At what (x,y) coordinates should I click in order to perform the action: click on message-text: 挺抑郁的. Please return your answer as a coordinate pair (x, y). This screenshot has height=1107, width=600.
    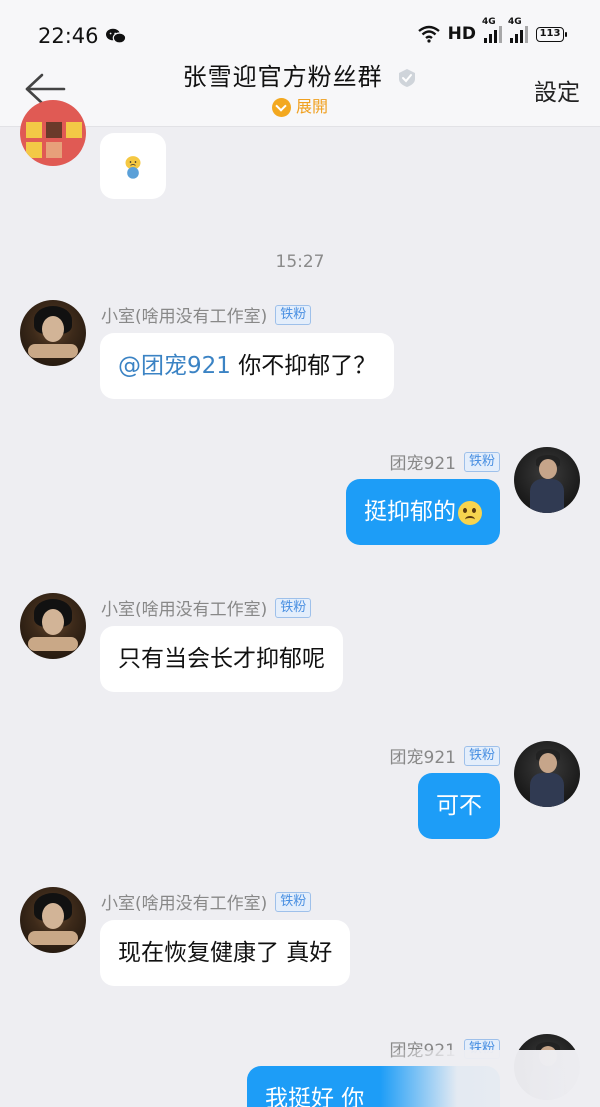
    Looking at the image, I should click on (410, 512).